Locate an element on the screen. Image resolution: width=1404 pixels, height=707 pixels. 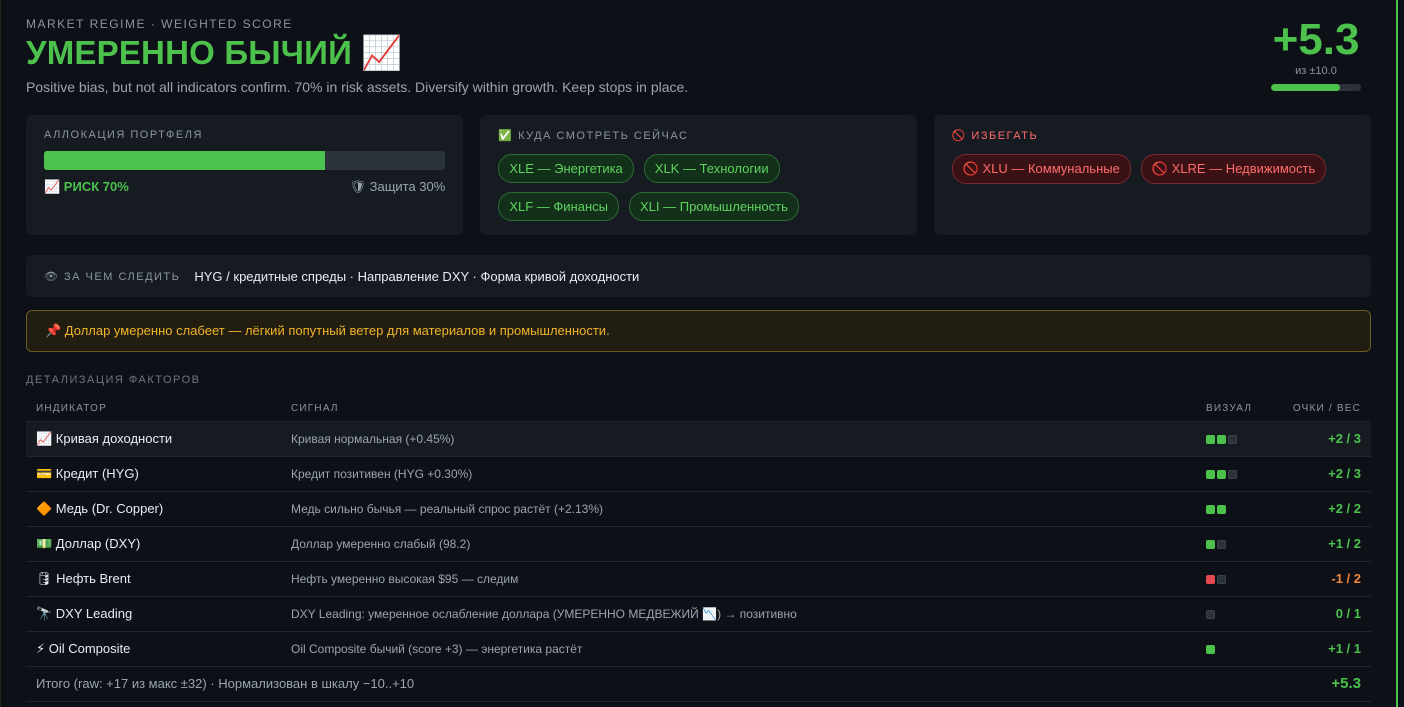
sector-chip-xli: XLI — Промышленность is located at coordinates (713, 206).